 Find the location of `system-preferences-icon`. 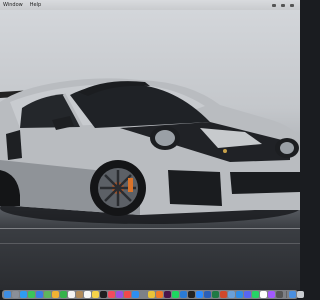

system-preferences-icon is located at coordinates (143, 294).